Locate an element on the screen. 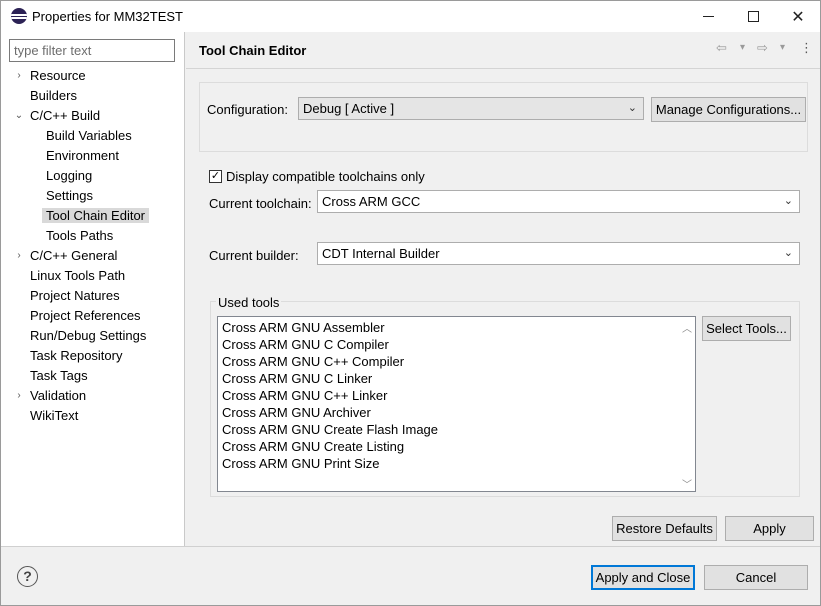 Image resolution: width=821 pixels, height=606 pixels. tree-item-build-variables: Build Variables is located at coordinates (89, 136).